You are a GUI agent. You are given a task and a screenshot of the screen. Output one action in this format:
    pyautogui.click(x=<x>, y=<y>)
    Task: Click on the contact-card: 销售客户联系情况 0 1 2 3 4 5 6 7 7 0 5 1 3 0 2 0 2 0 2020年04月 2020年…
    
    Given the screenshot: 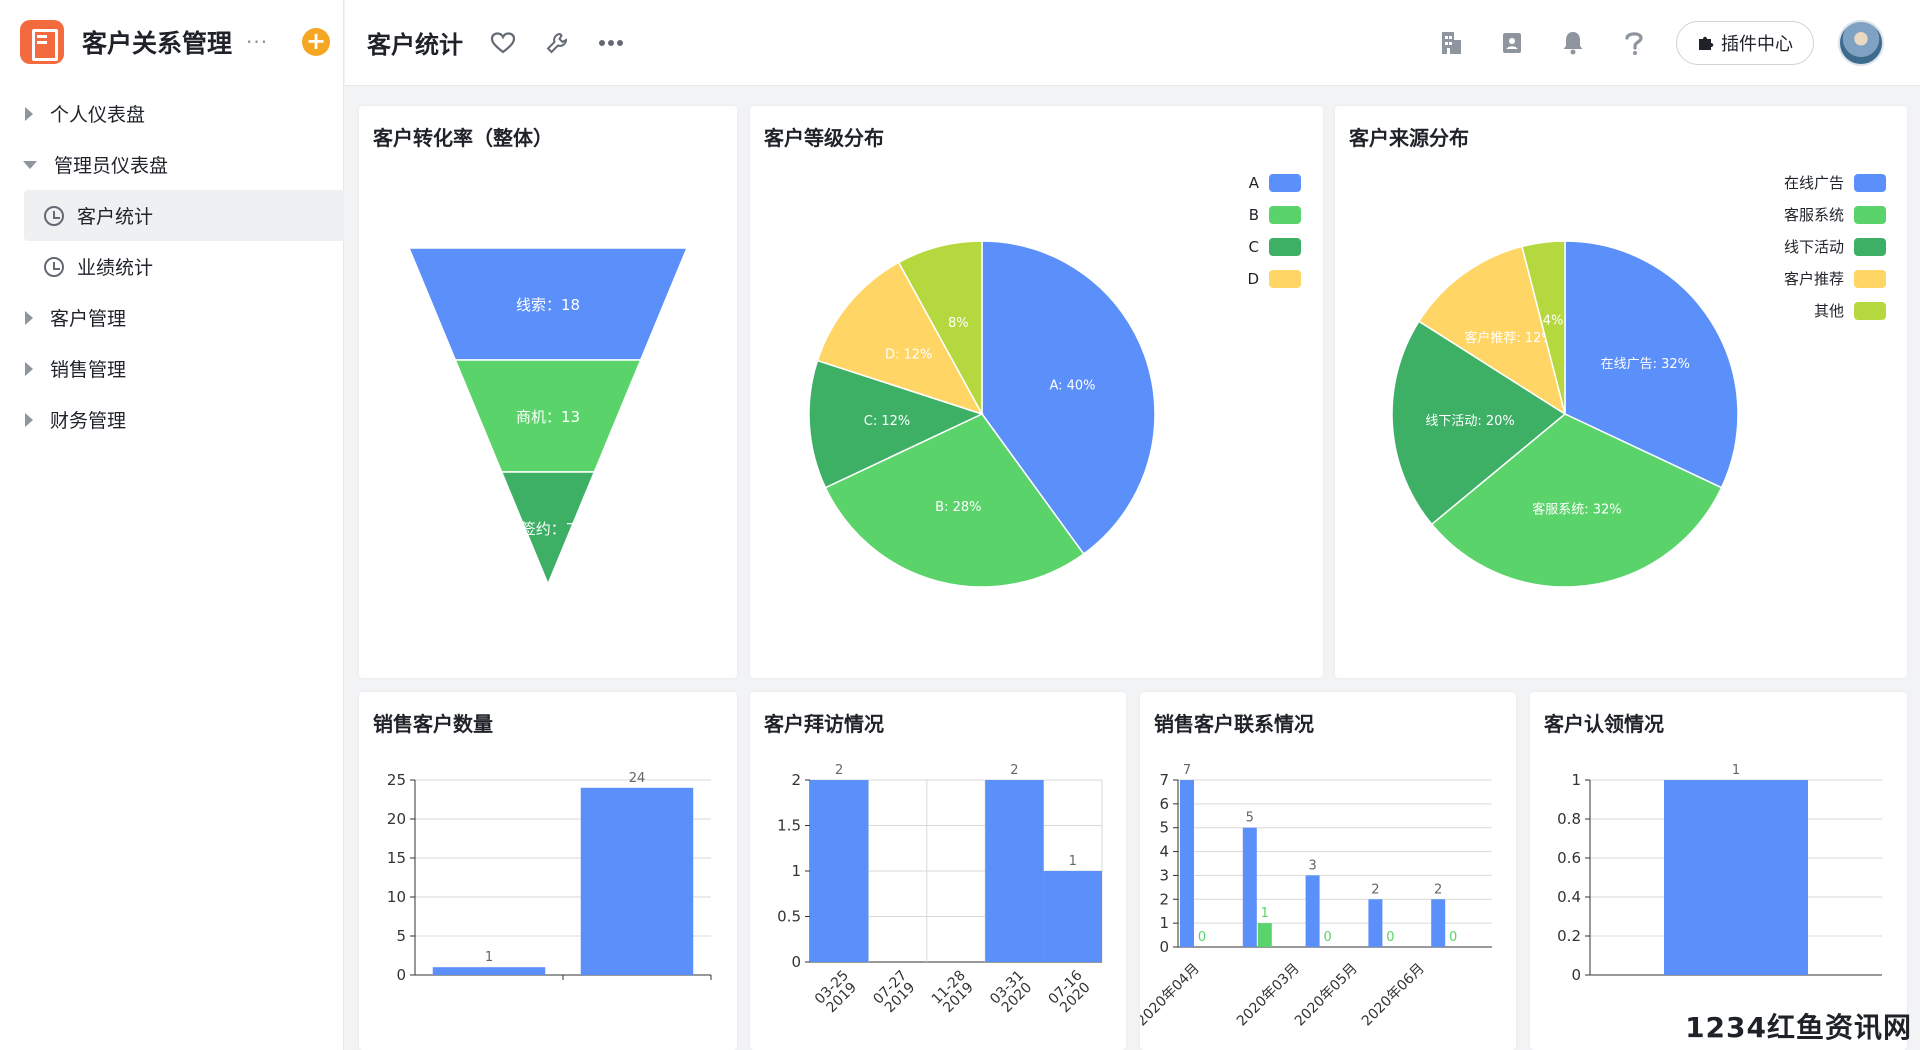 What is the action you would take?
    pyautogui.click(x=1328, y=871)
    